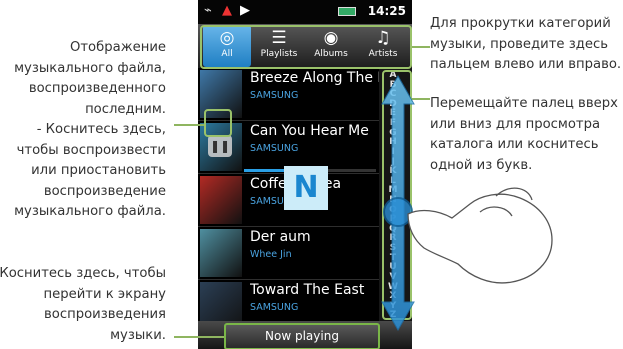 The image size is (623, 349). Describe the element at coordinates (245, 10) in the screenshot. I see `play-icon: ▶` at that location.